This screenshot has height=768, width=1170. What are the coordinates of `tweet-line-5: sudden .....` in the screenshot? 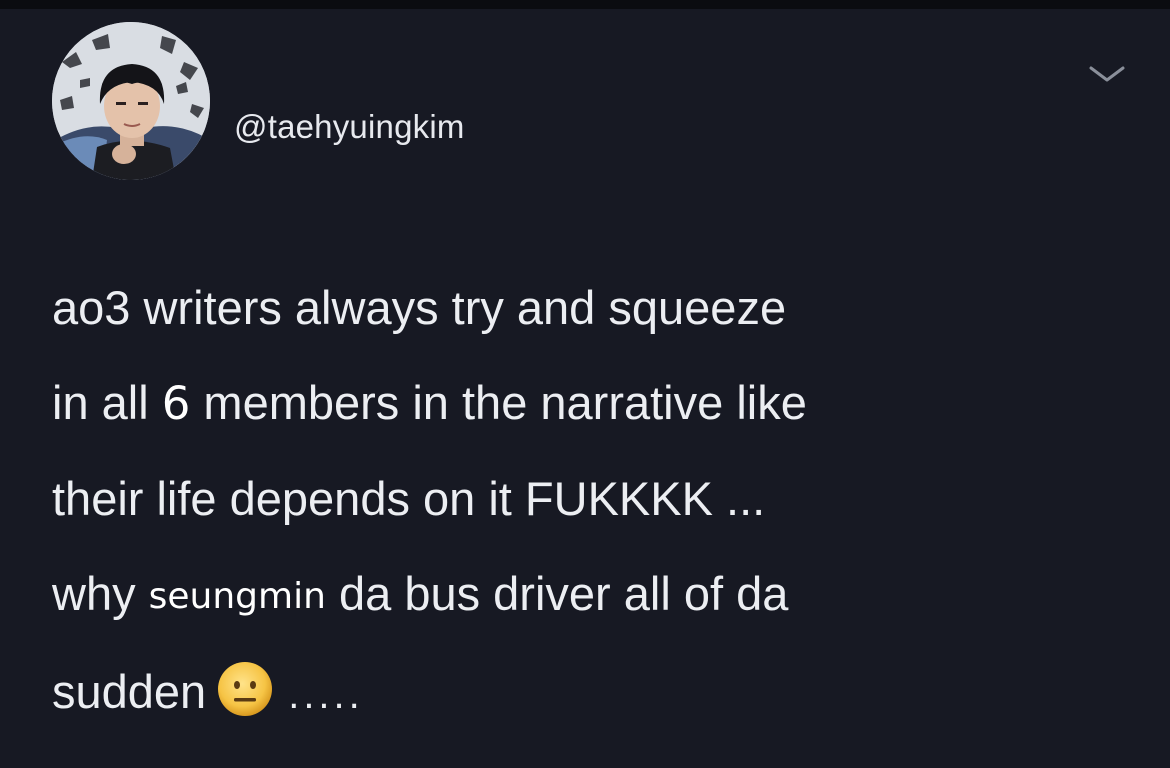 It's located at (597, 693).